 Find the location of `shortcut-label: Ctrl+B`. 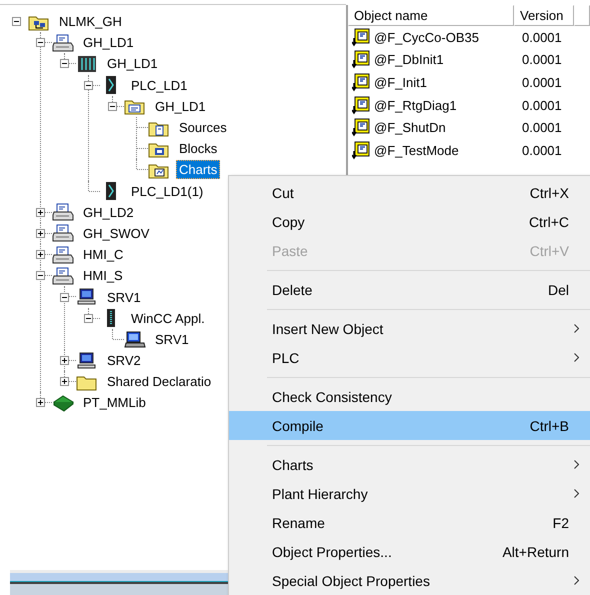

shortcut-label: Ctrl+B is located at coordinates (549, 426).